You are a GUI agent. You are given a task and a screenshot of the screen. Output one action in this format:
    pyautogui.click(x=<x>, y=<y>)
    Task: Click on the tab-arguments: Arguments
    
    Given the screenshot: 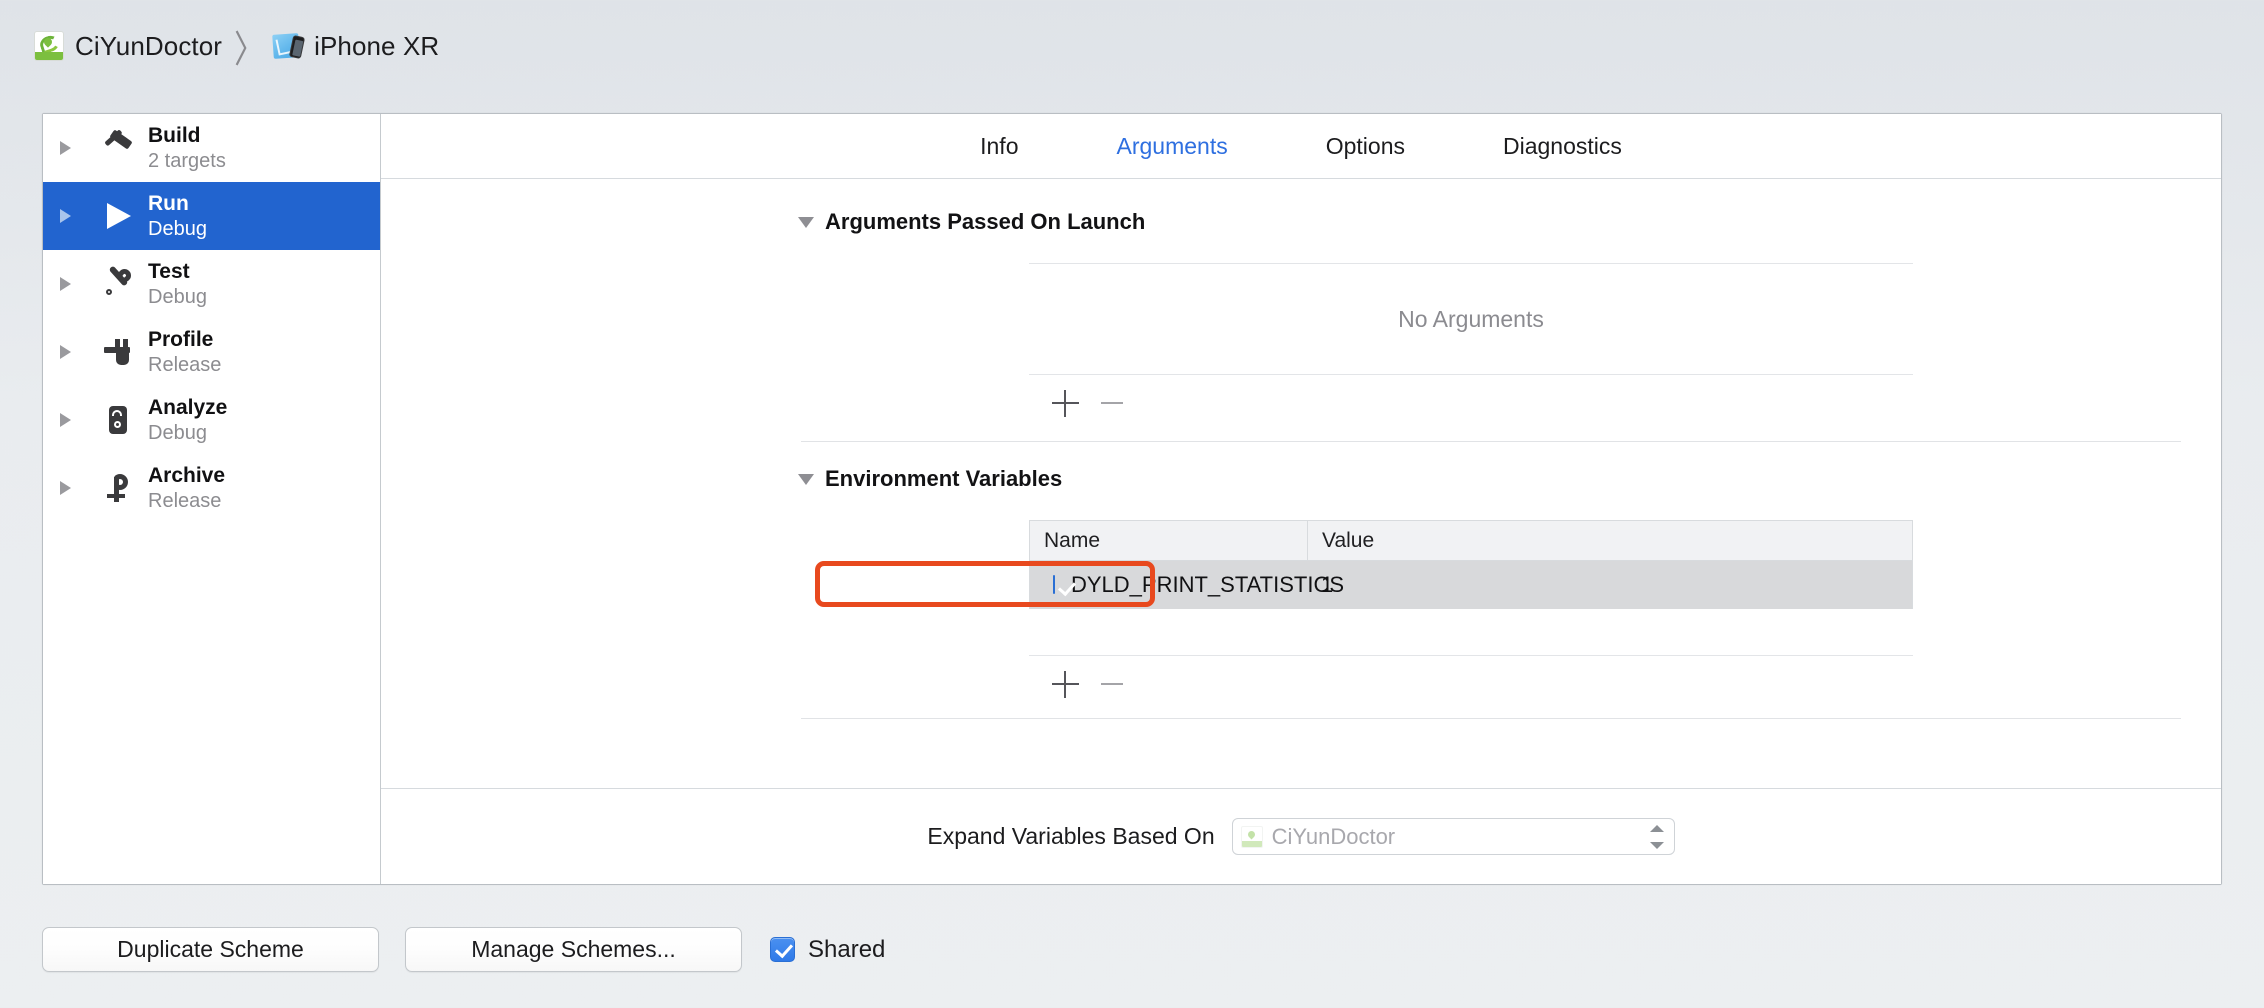 What is the action you would take?
    pyautogui.click(x=1172, y=146)
    